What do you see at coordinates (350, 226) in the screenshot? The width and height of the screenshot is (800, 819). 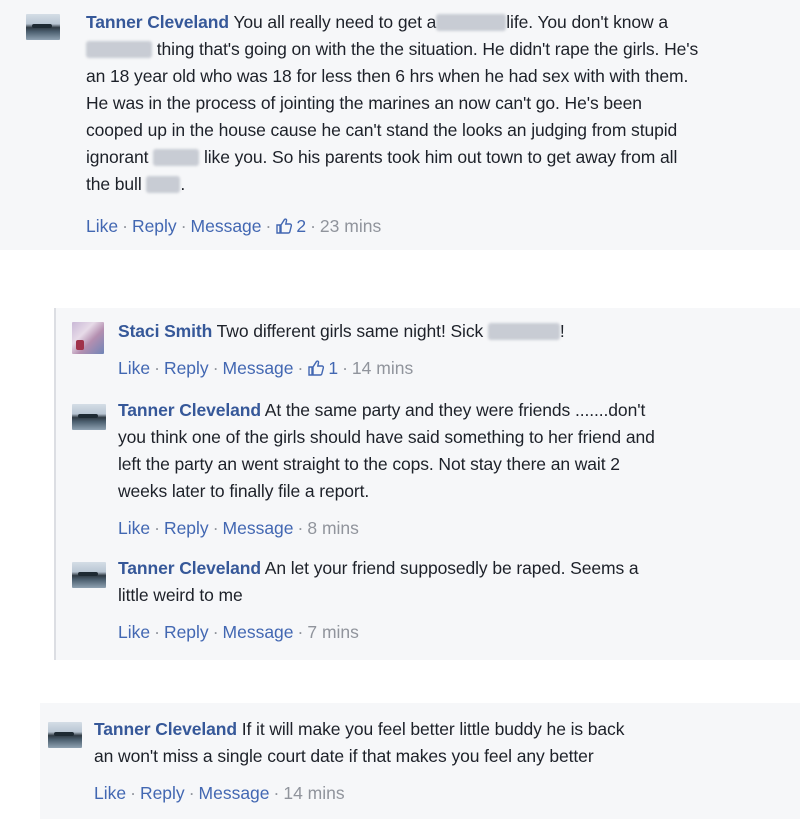 I see `timestamp: 23 mins` at bounding box center [350, 226].